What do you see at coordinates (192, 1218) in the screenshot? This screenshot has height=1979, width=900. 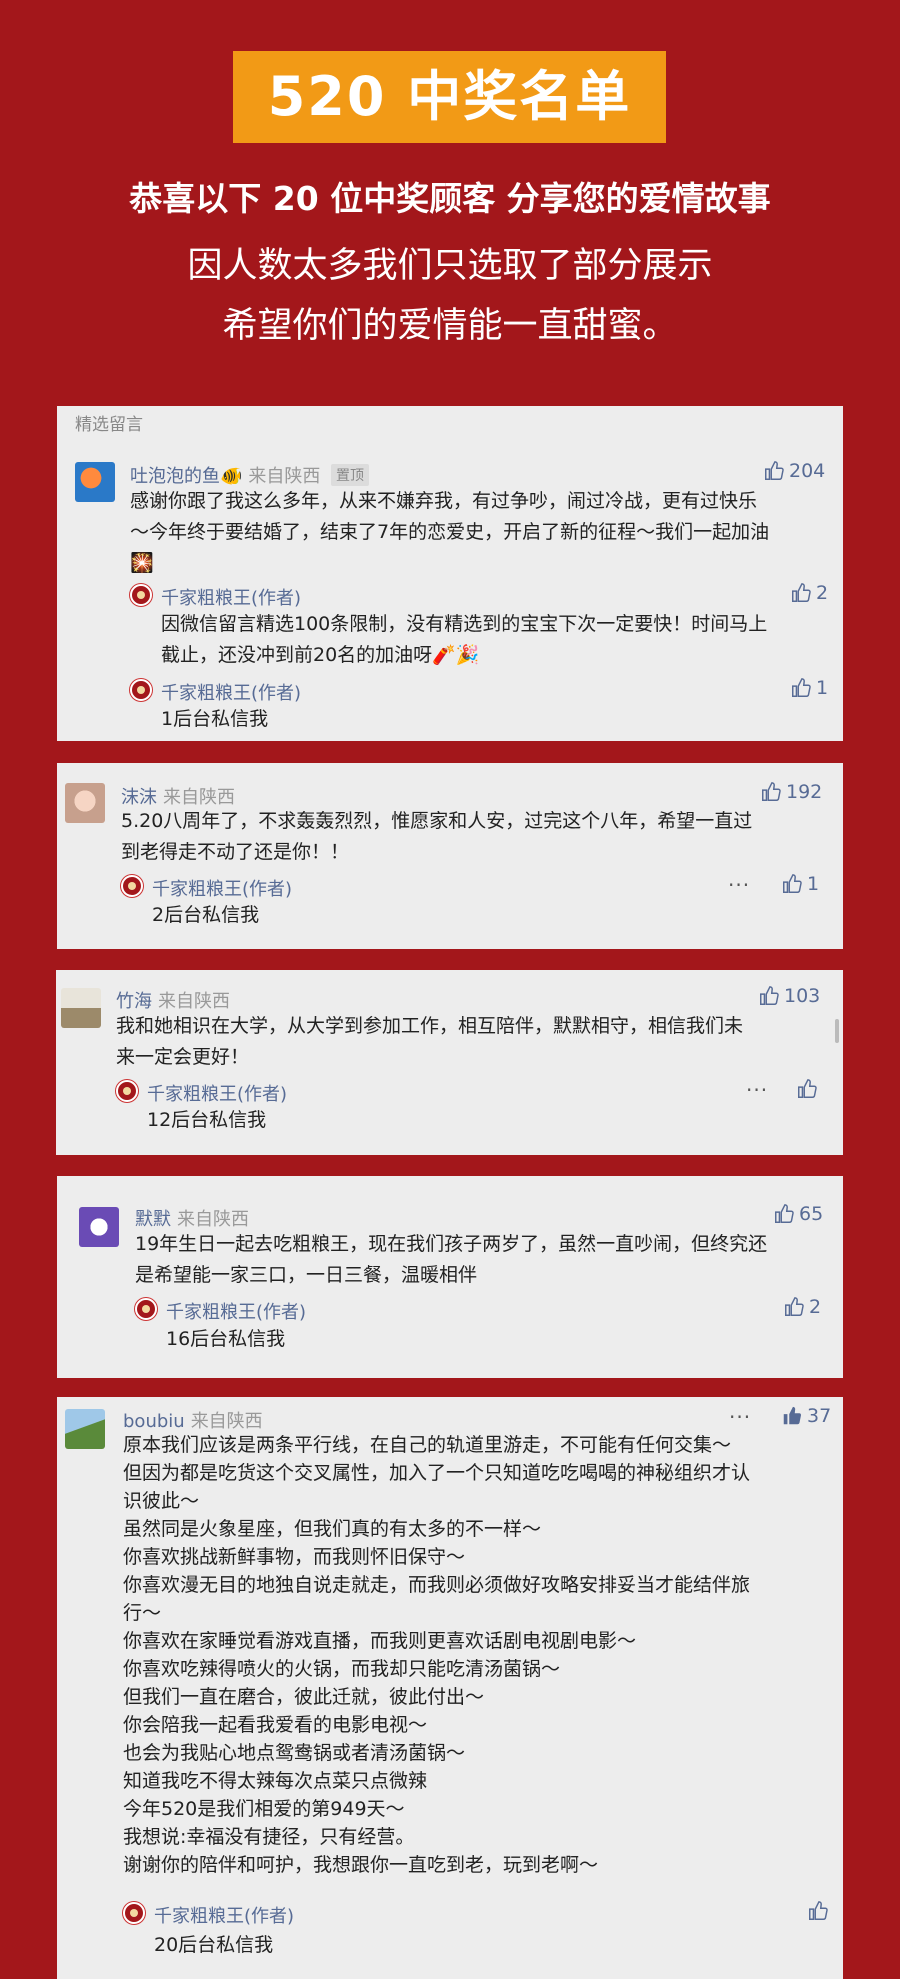 I see `comment-username: 默默 来自陕西` at bounding box center [192, 1218].